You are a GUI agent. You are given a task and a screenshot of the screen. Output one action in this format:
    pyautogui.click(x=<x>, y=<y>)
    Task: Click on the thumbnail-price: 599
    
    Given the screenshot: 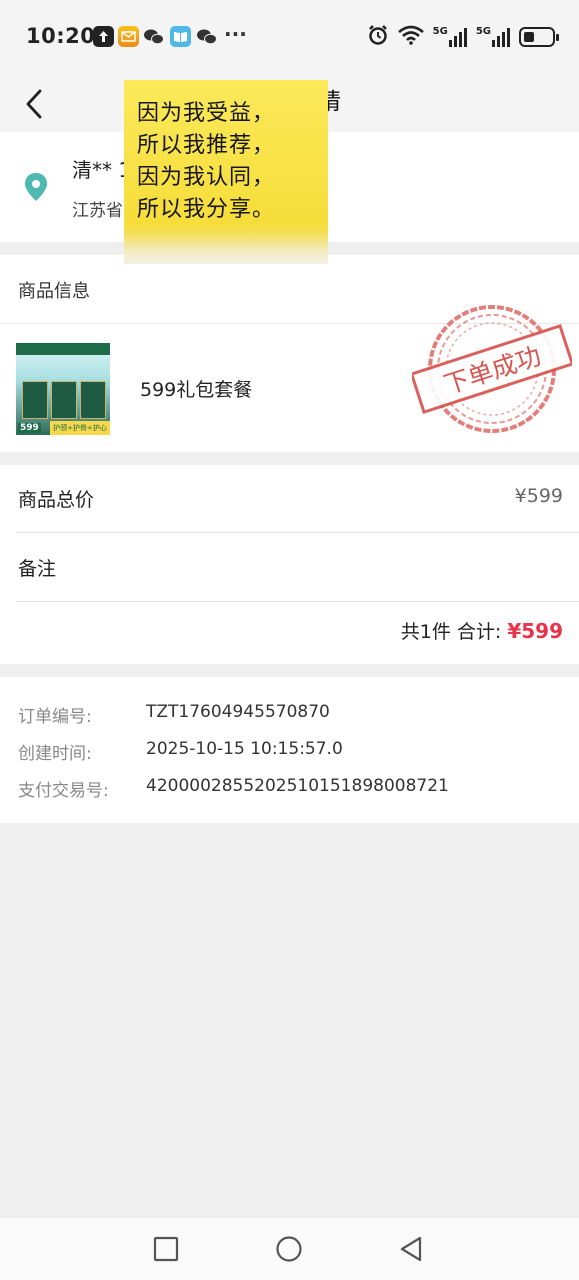 What is the action you would take?
    pyautogui.click(x=29, y=428)
    